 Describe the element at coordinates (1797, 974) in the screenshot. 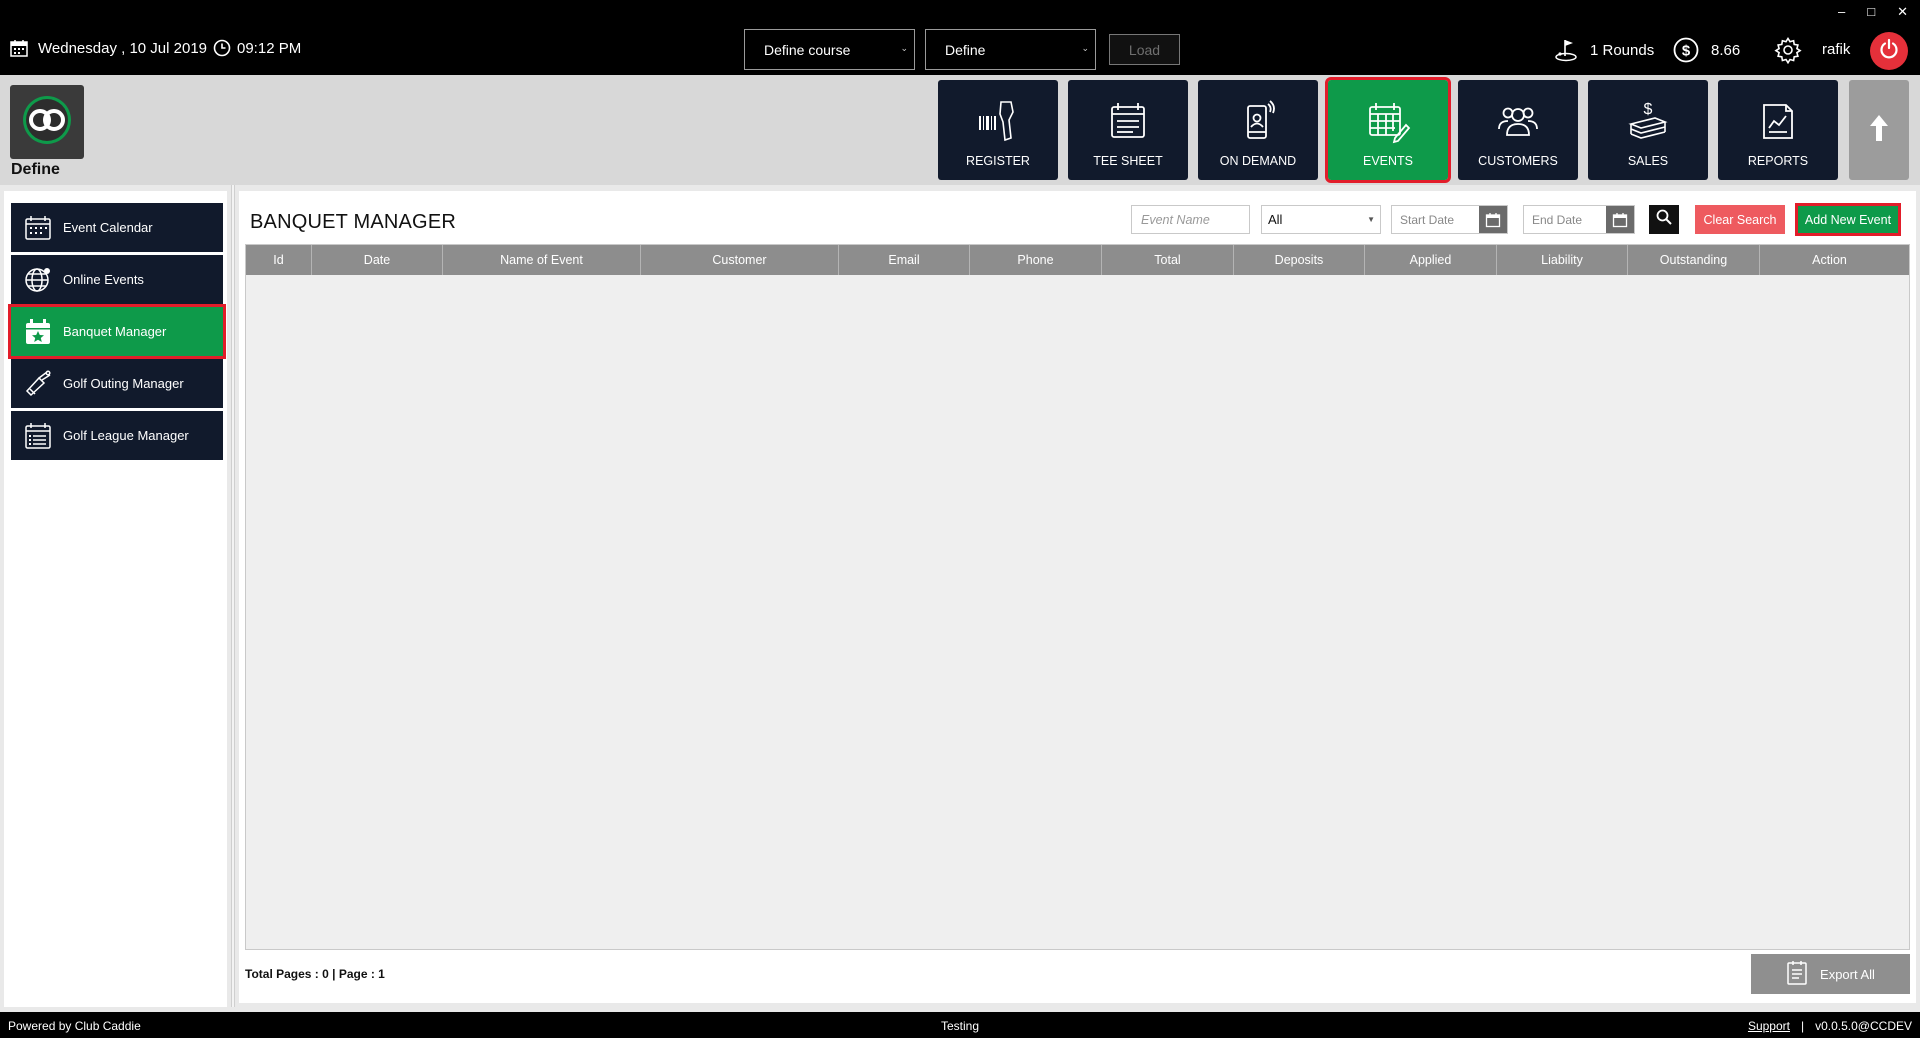

I see `export-document-icon` at that location.